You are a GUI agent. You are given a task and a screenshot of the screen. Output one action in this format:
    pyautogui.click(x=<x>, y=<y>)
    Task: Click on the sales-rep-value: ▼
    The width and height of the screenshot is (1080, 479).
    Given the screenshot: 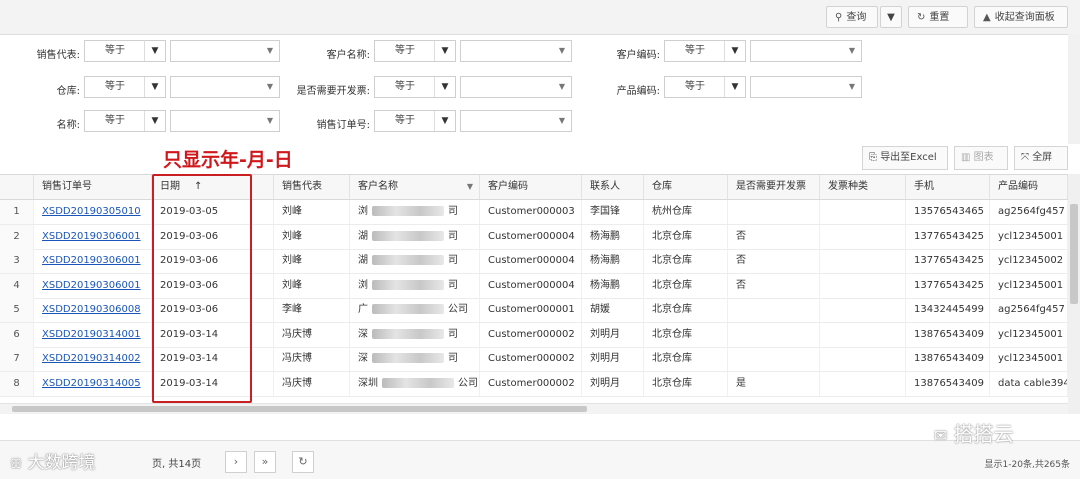 What is the action you would take?
    pyautogui.click(x=225, y=51)
    